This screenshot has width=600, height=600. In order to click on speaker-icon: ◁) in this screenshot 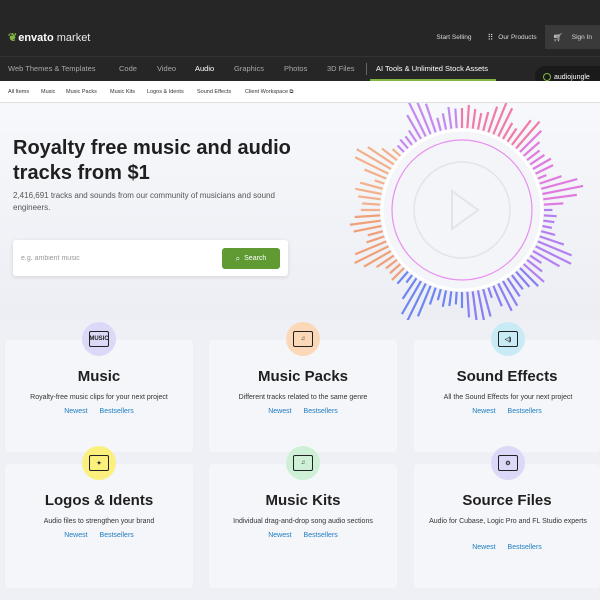, I will do `click(508, 339)`.